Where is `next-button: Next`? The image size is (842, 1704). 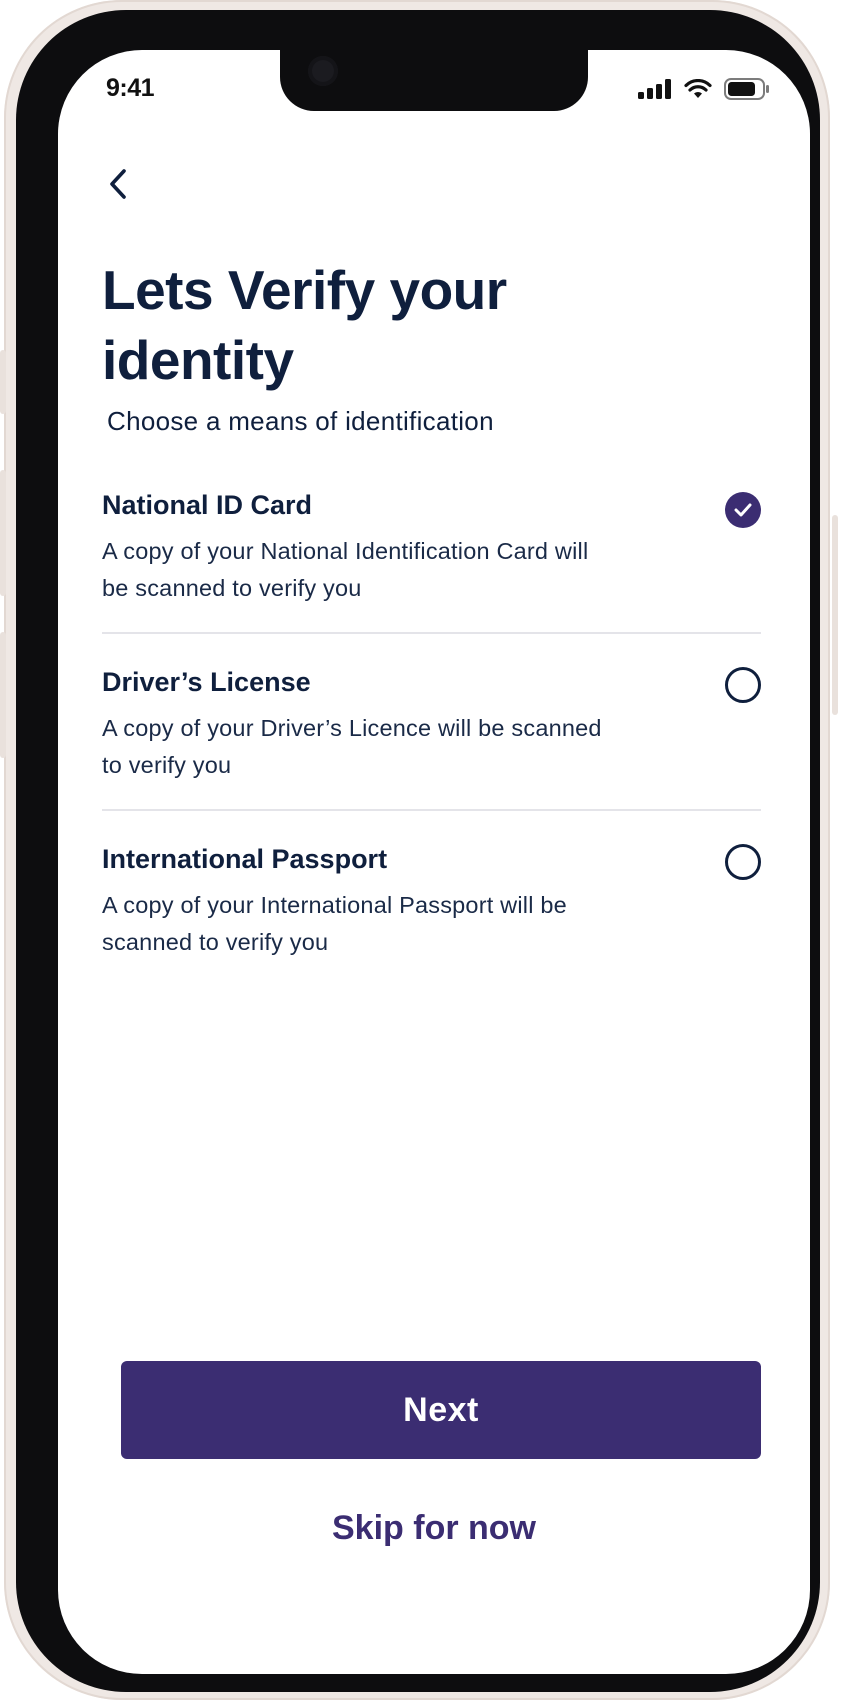
next-button: Next is located at coordinates (441, 1410).